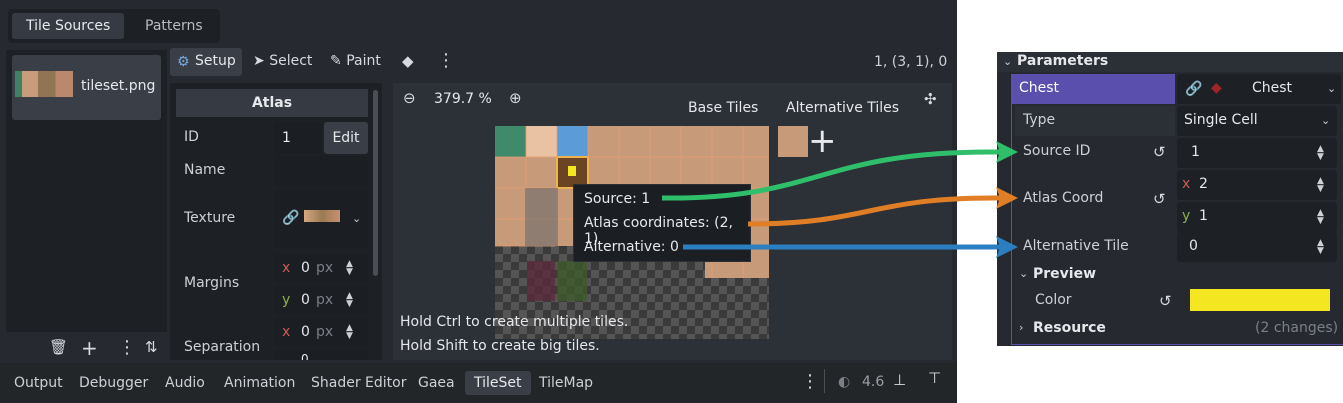 The width and height of the screenshot is (1343, 403). I want to click on arrow-source-id, so click(831, 175).